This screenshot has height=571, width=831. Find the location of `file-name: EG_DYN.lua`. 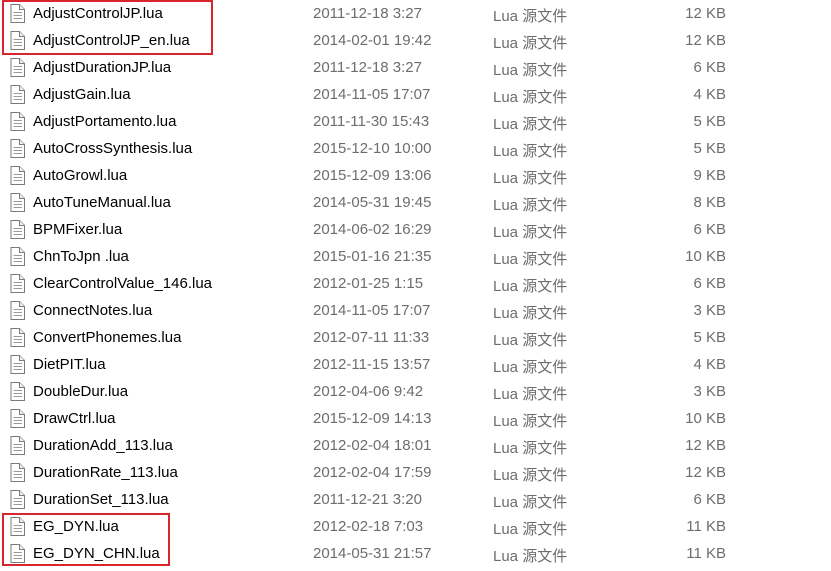

file-name: EG_DYN.lua is located at coordinates (76, 526).